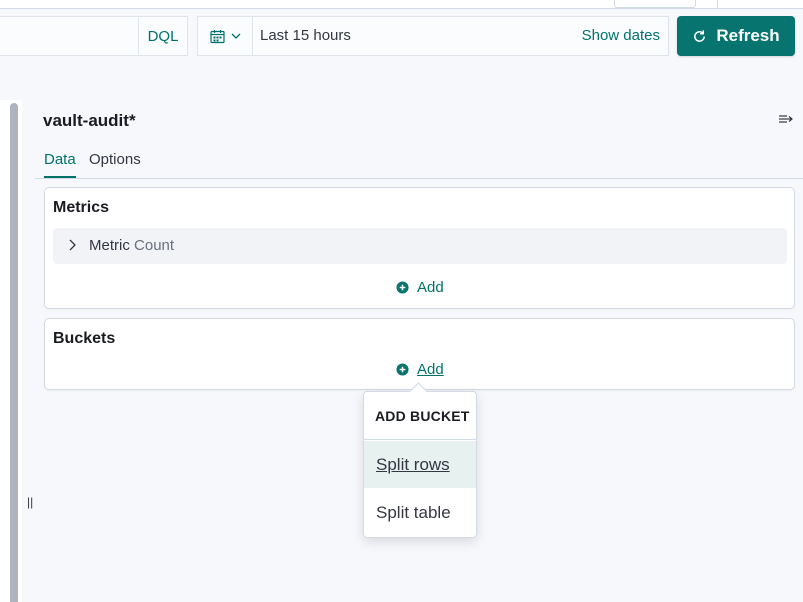  I want to click on top-divider, so click(717, 4).